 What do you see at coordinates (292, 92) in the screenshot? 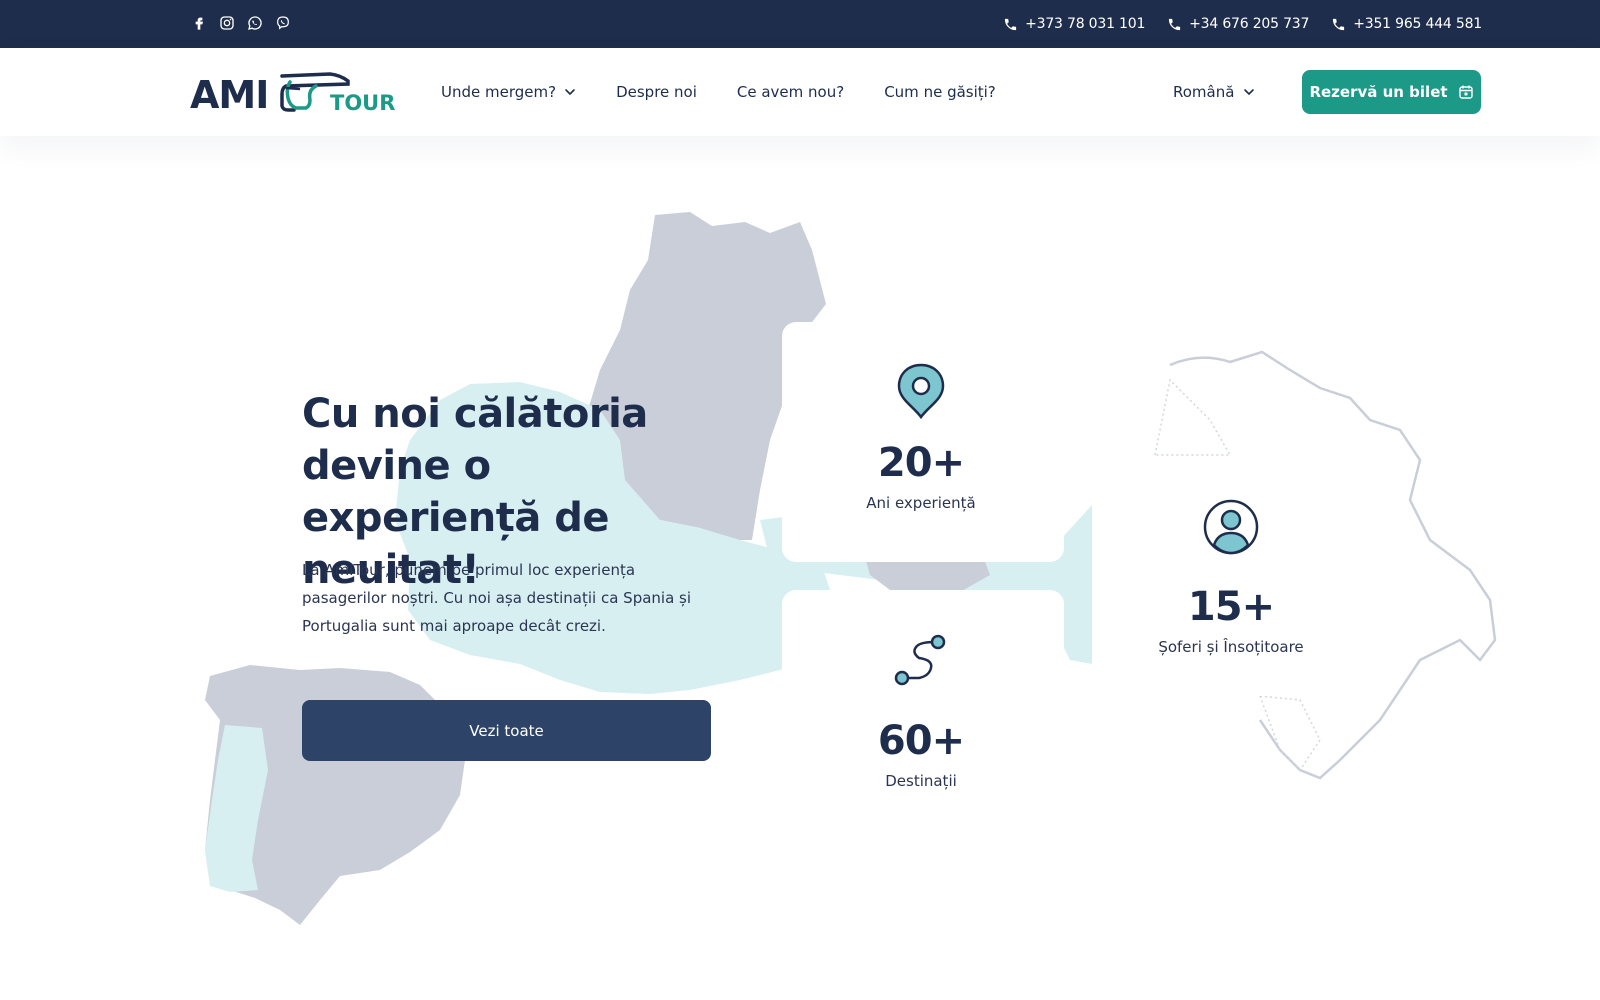
I see `amitour-logo: AMI TOUR` at bounding box center [292, 92].